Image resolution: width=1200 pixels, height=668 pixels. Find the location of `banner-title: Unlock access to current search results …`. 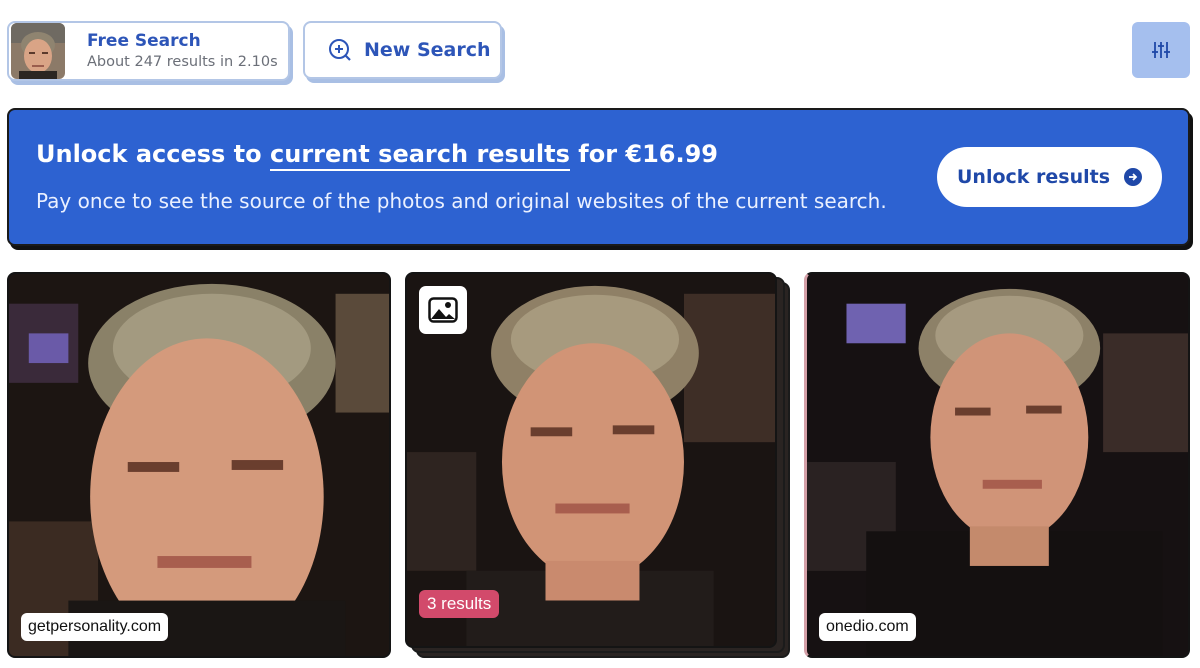

banner-title: Unlock access to current search results … is located at coordinates (377, 155).